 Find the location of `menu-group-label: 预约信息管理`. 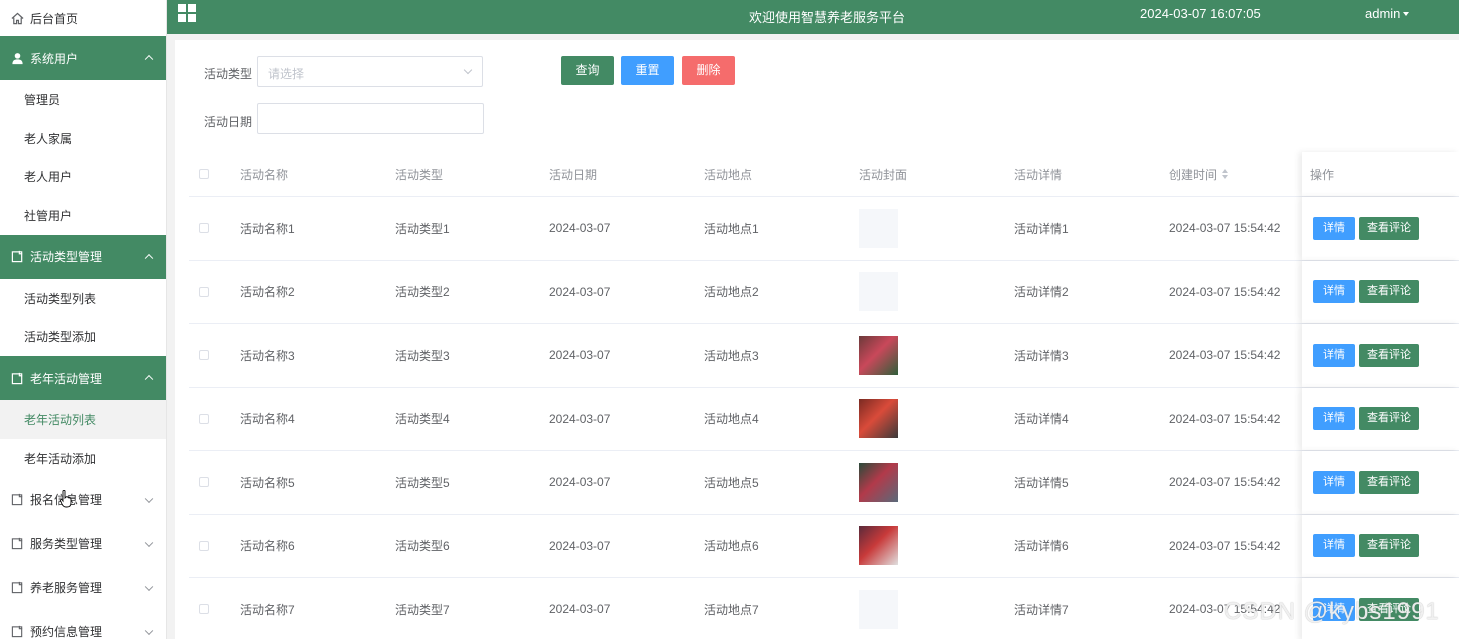

menu-group-label: 预约信息管理 is located at coordinates (66, 632).